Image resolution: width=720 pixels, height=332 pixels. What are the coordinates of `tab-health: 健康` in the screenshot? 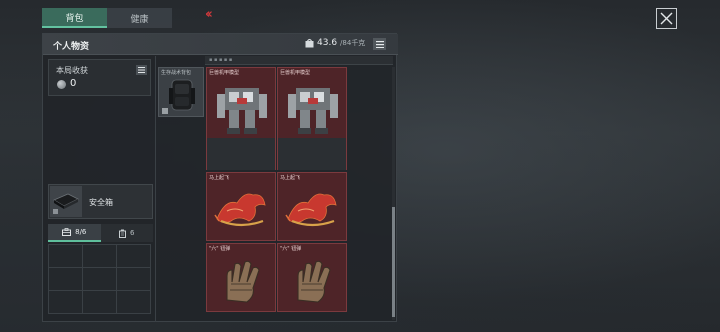 It's located at (139, 18).